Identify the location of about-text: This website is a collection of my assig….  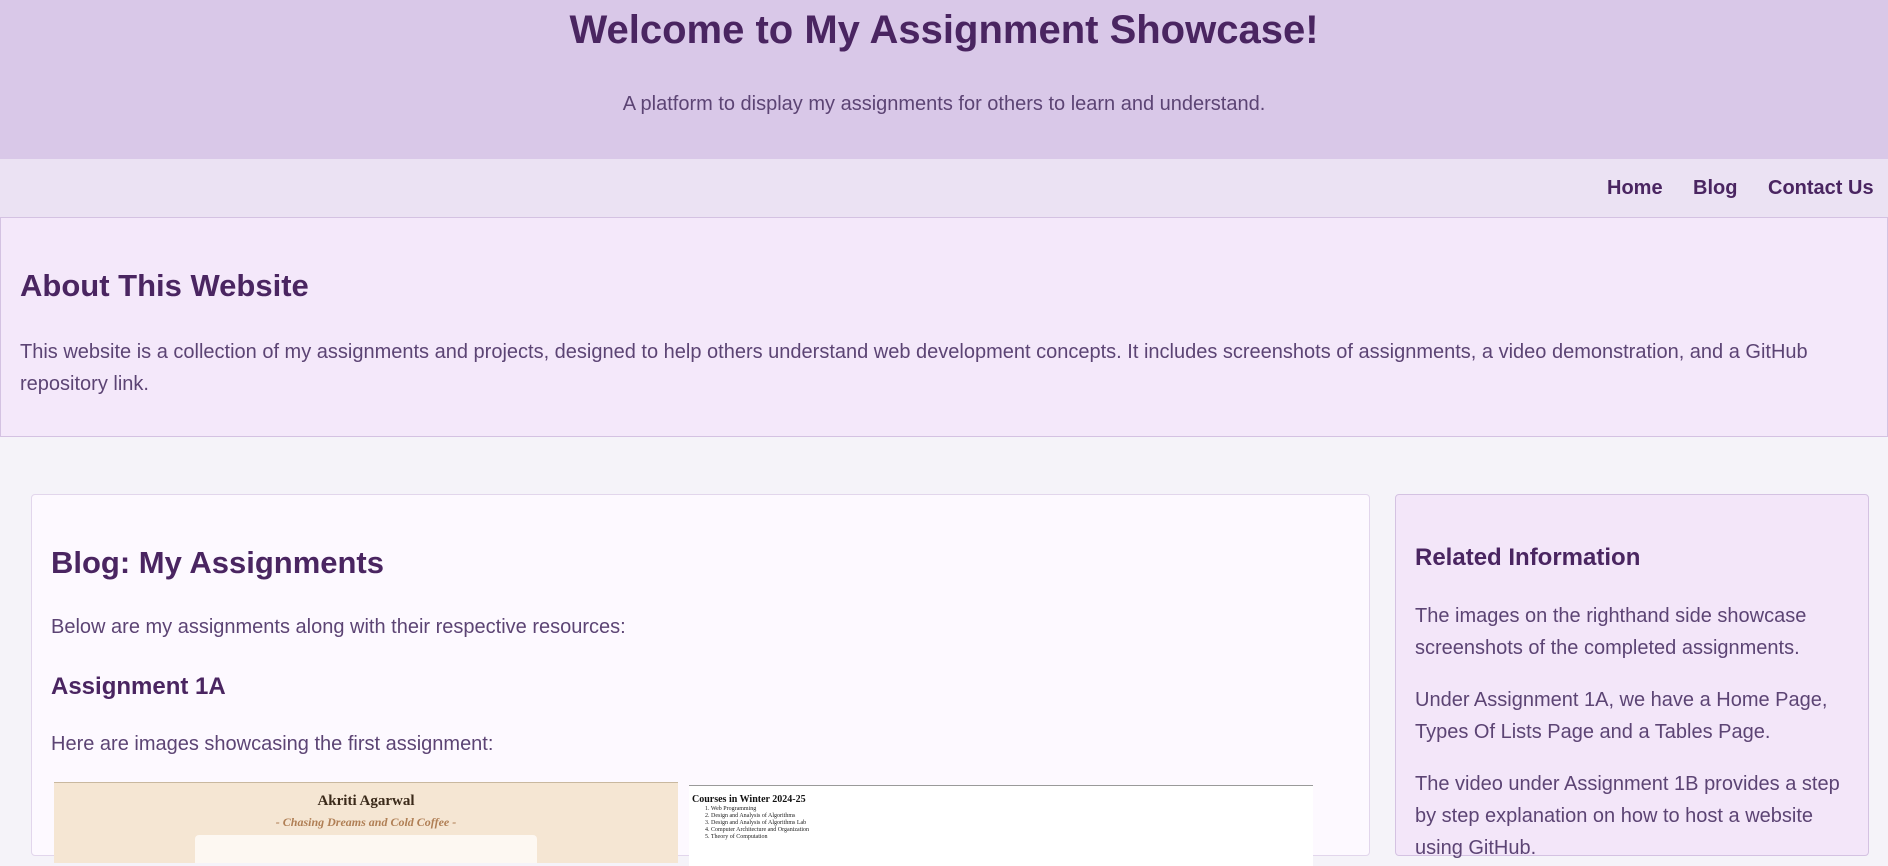
(914, 368).